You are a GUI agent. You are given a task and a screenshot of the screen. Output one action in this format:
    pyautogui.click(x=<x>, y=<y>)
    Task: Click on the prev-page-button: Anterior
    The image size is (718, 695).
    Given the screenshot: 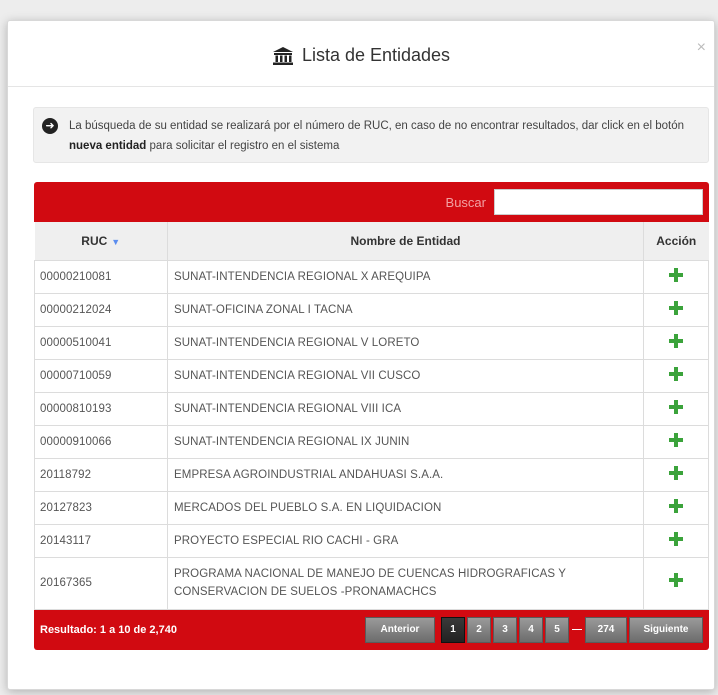 What is the action you would take?
    pyautogui.click(x=400, y=629)
    